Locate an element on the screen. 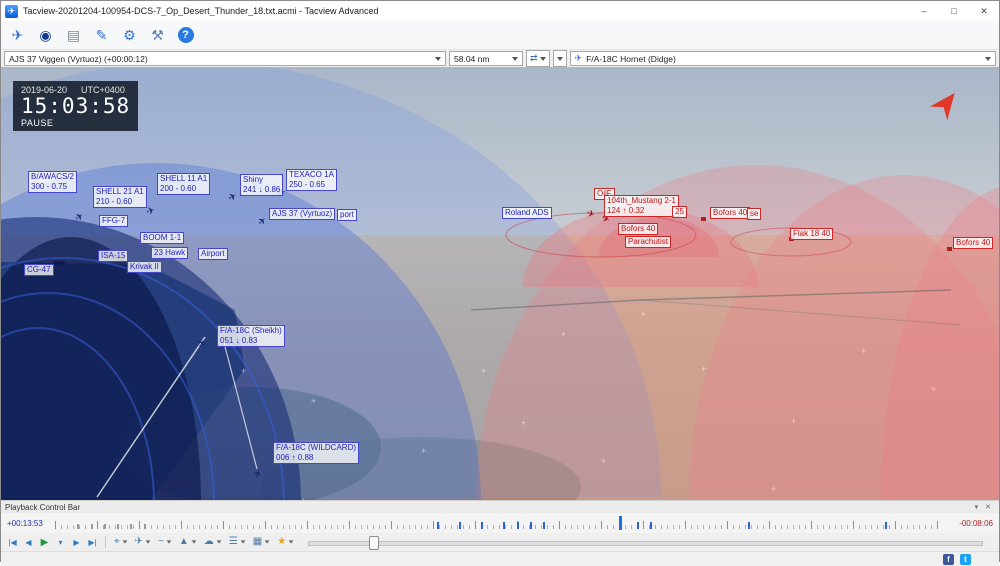 The image size is (1000, 566). swap-icon: ⇄ is located at coordinates (534, 58).